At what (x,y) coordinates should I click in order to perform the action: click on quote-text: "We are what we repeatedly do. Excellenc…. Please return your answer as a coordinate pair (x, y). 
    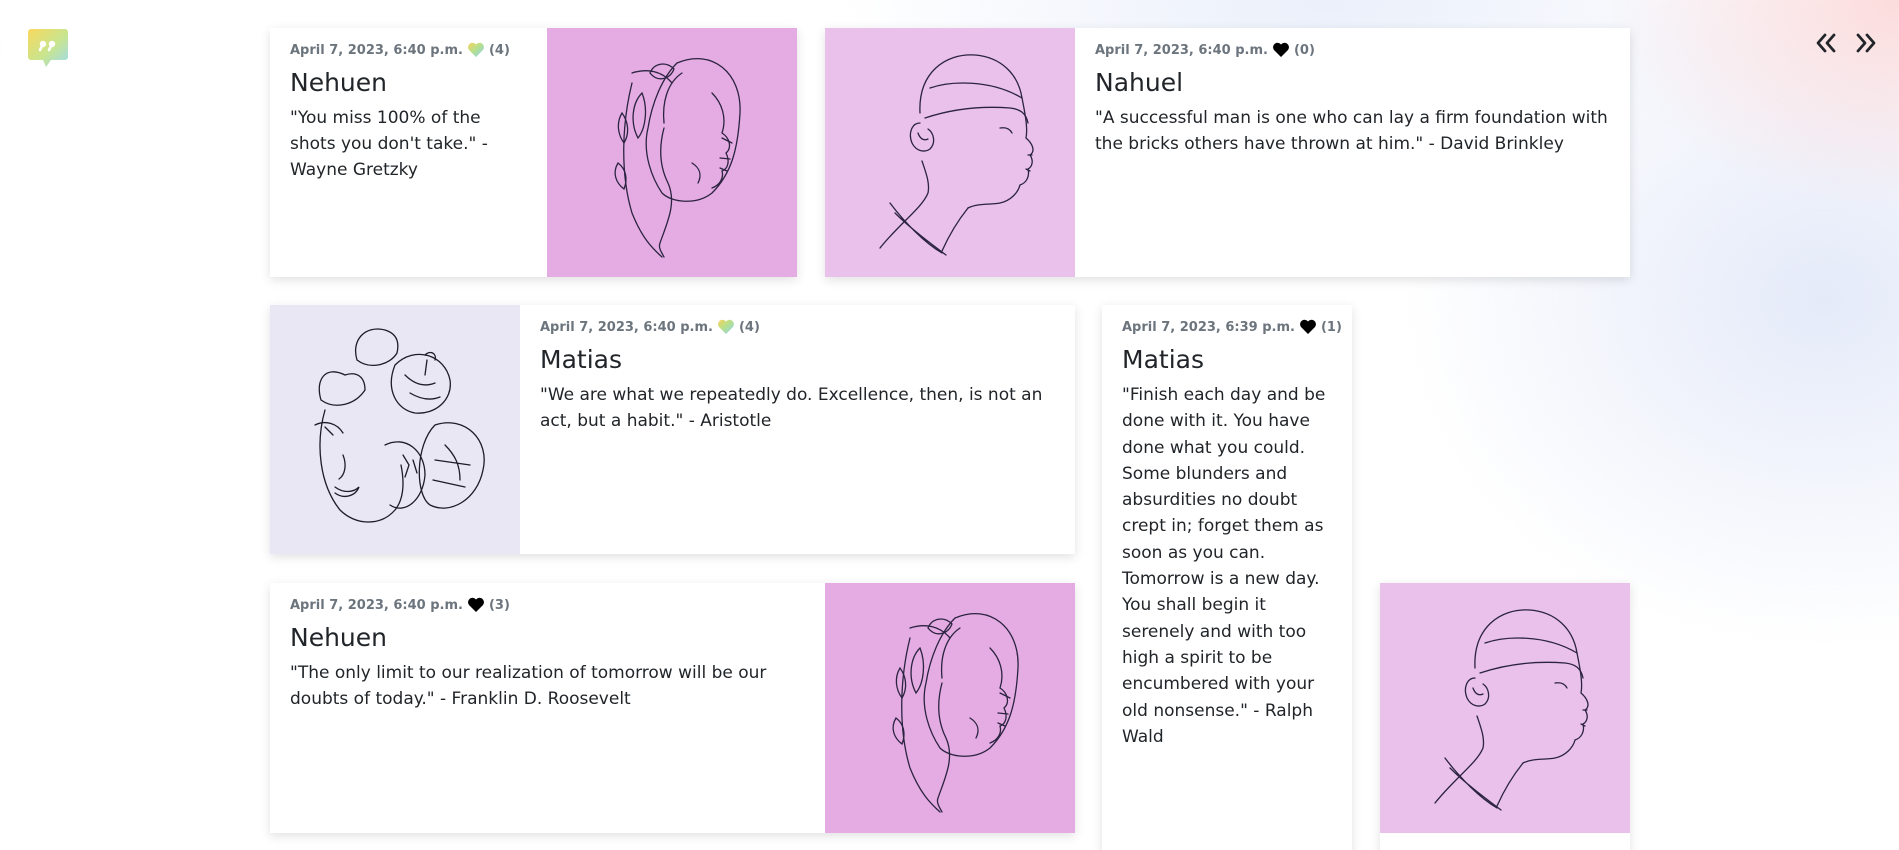
    Looking at the image, I should click on (791, 408).